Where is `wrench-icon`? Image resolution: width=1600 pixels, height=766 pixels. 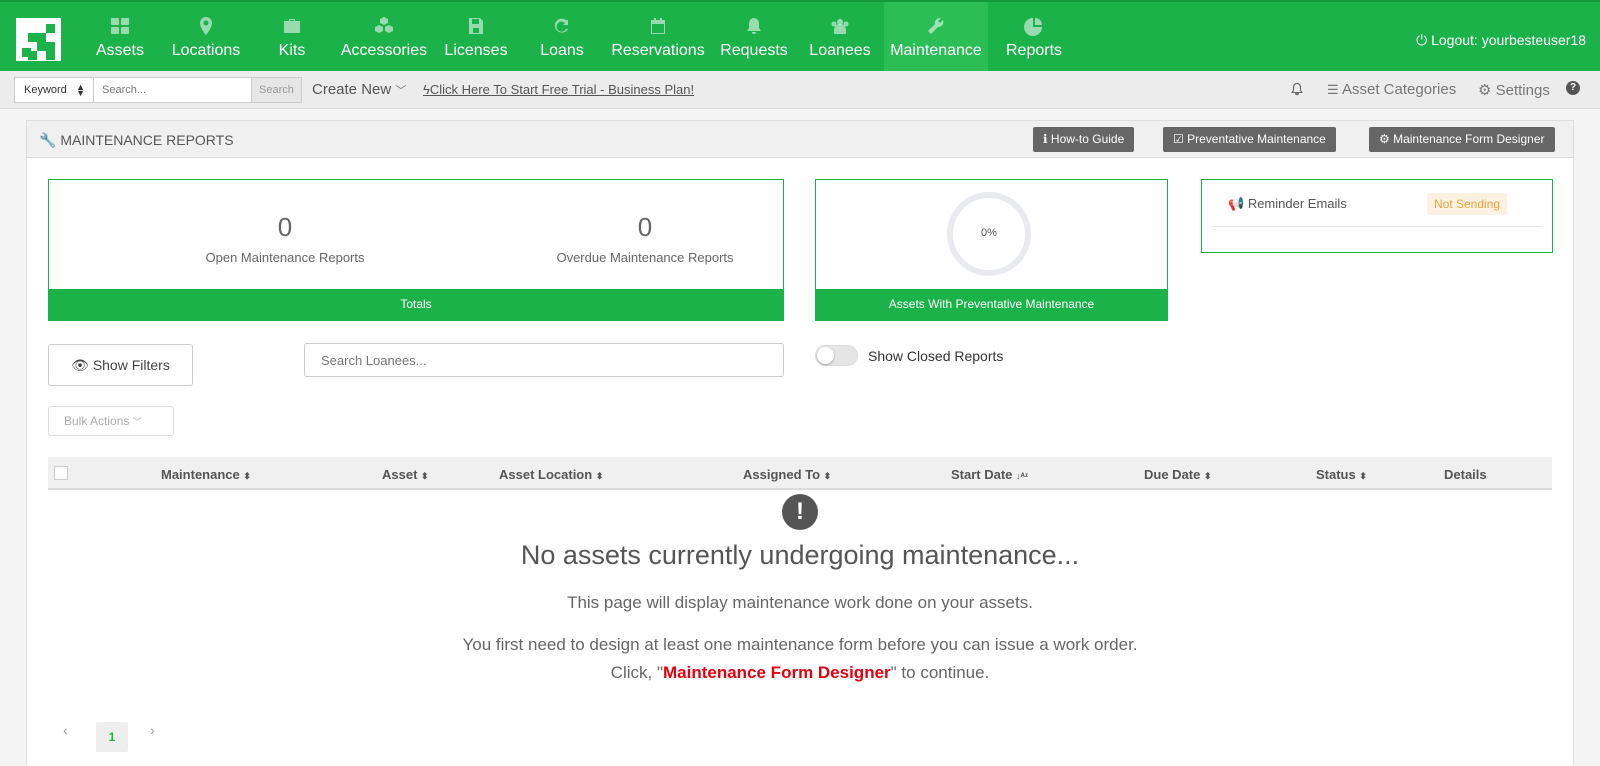 wrench-icon is located at coordinates (936, 27).